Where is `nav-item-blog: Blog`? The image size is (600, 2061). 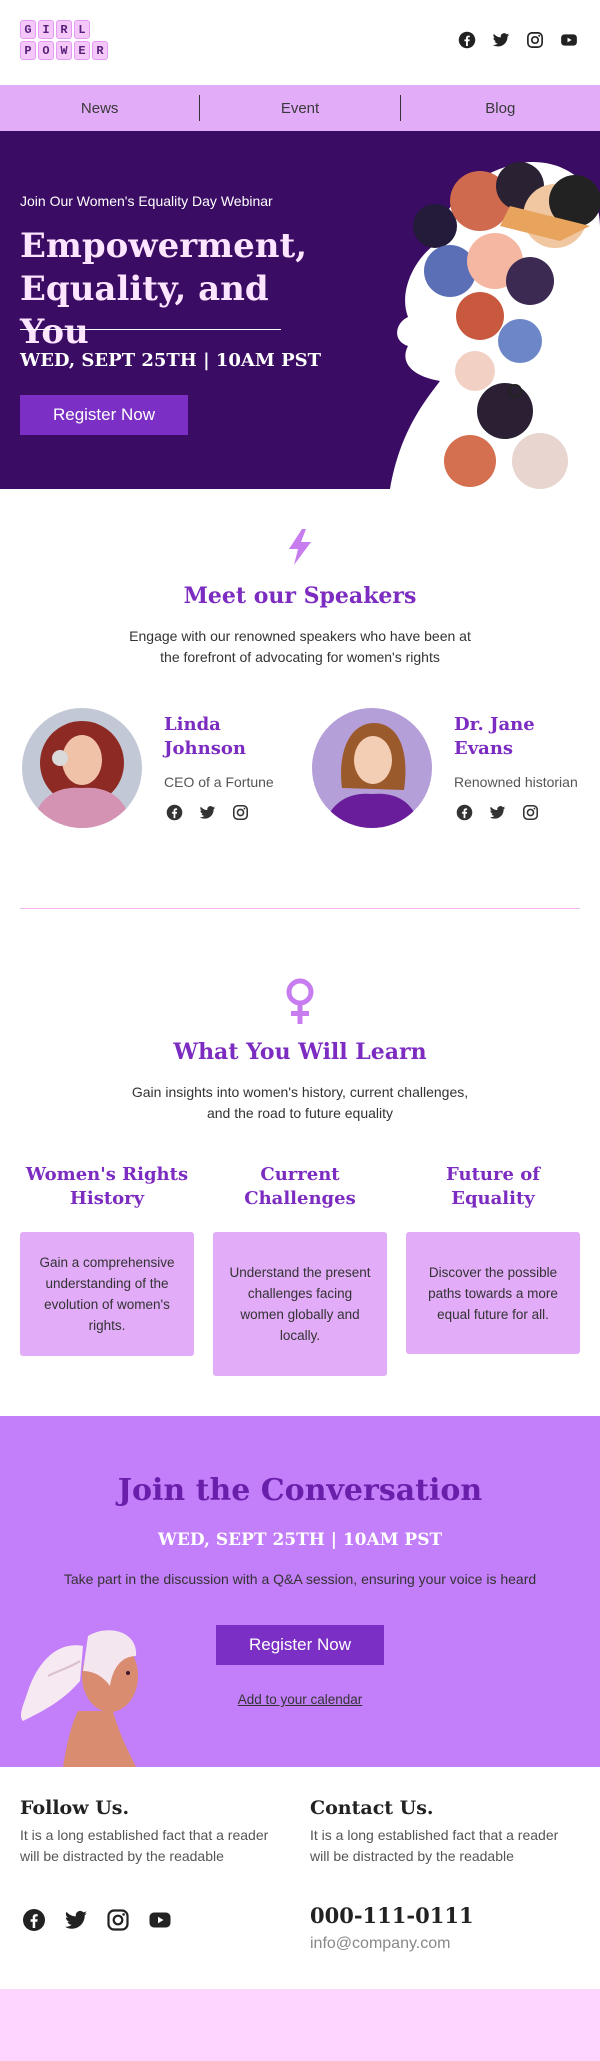
nav-item-blog: Blog is located at coordinates (500, 108).